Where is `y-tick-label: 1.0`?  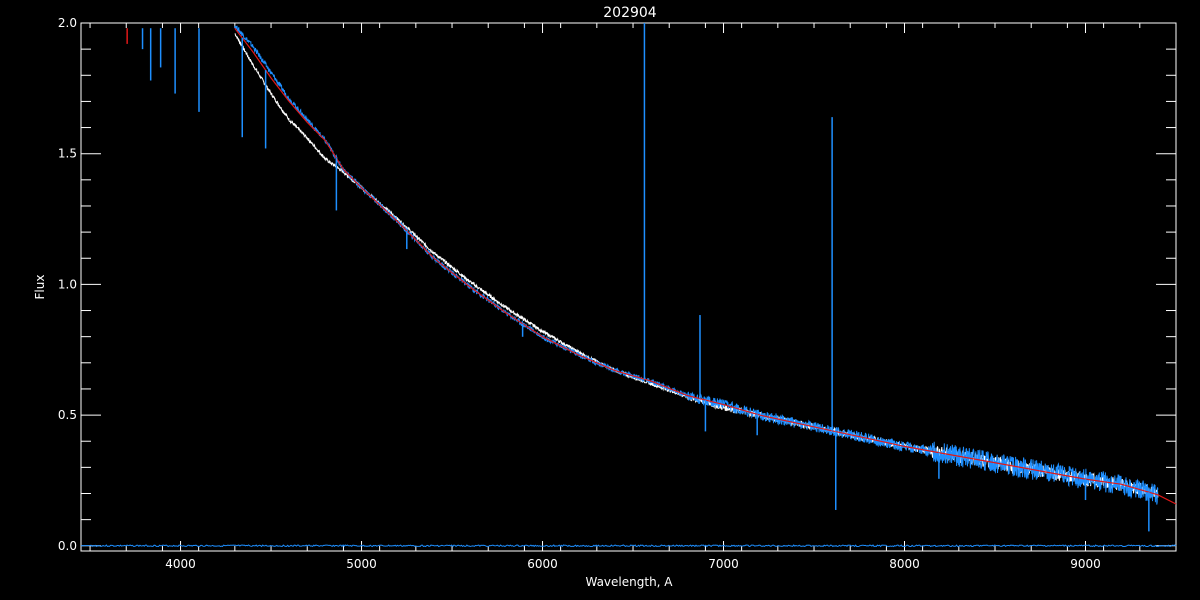
y-tick-label: 1.0 is located at coordinates (67, 284).